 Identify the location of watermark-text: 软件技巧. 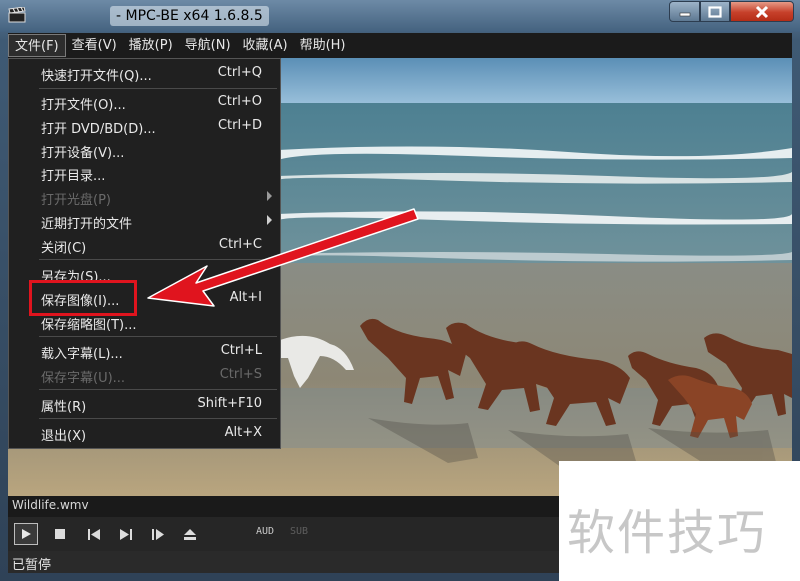
(667, 533).